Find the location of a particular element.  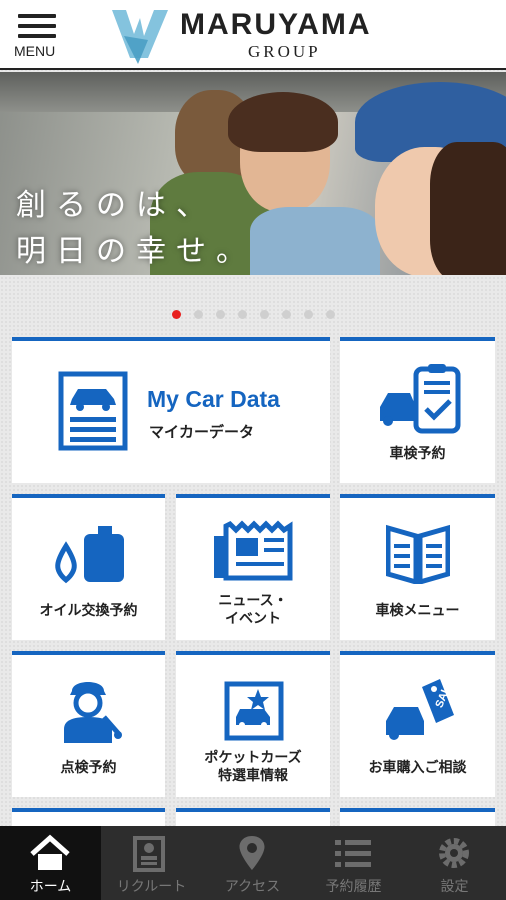

my-car-data-subtitle: マイカーデータ is located at coordinates (202, 432).